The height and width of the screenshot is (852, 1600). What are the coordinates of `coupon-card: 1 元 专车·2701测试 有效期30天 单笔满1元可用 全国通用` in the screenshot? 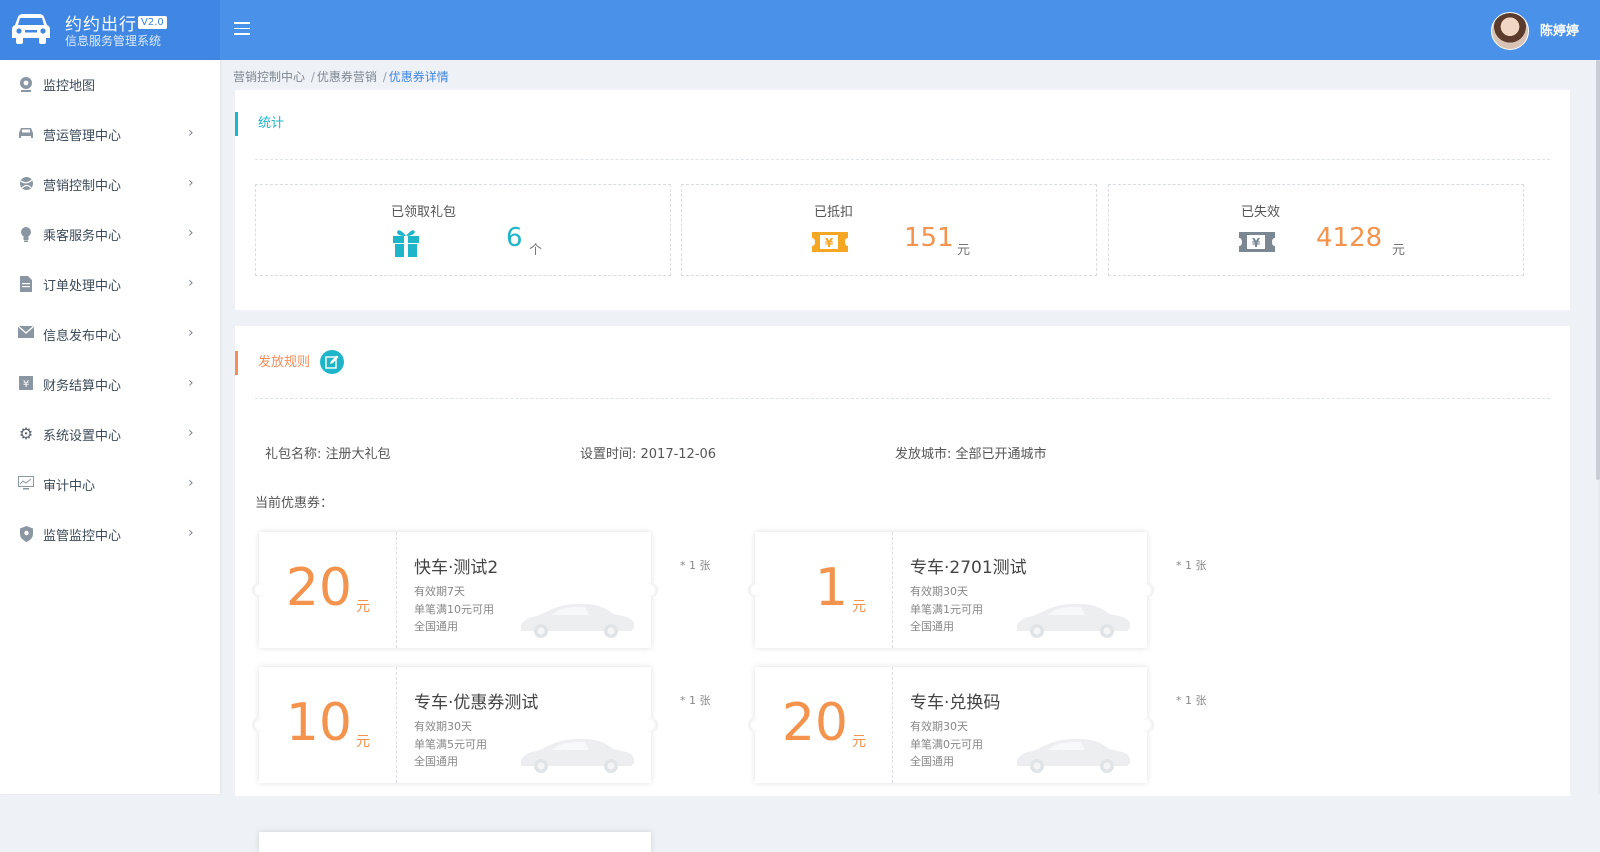 It's located at (951, 590).